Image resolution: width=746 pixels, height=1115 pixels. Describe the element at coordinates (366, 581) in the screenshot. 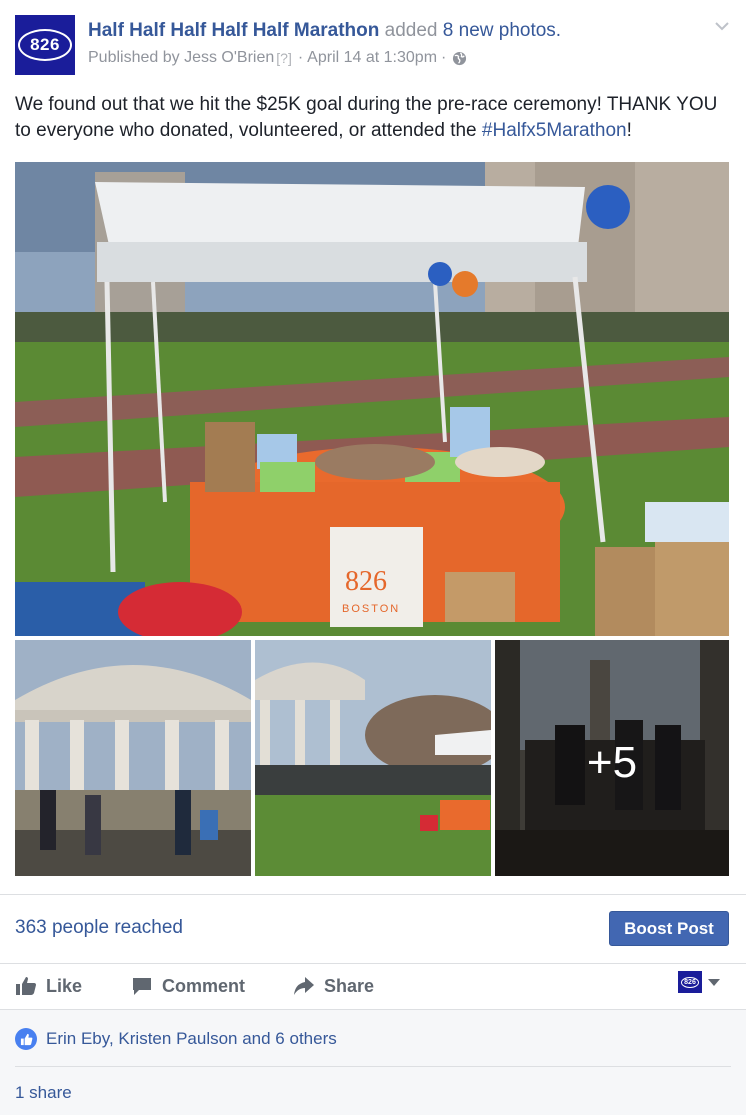

I see `banner-826-text: 826` at that location.